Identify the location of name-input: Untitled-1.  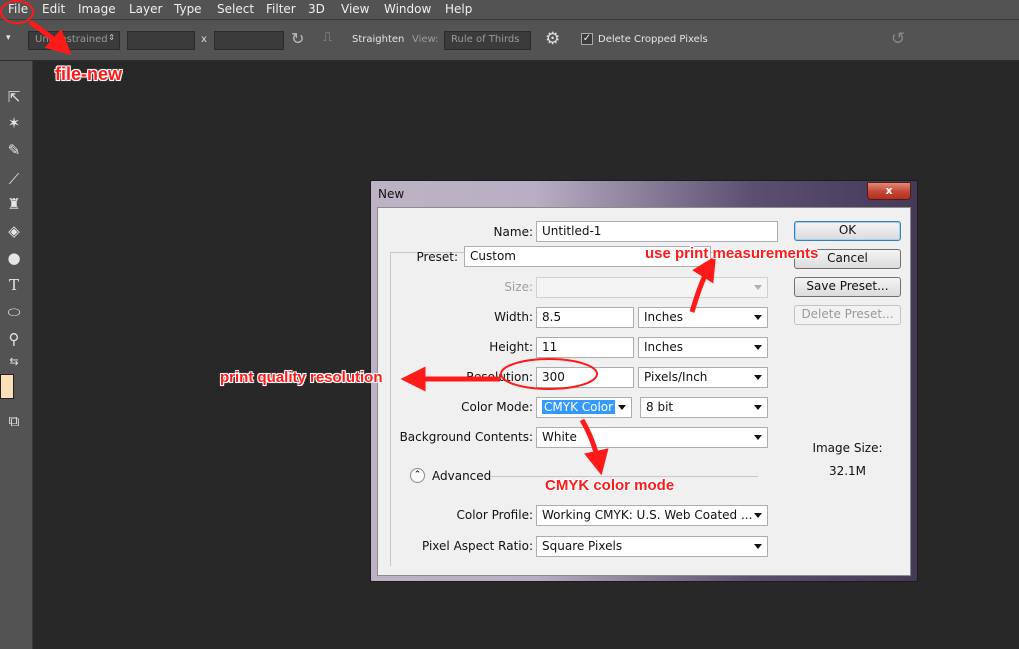
(657, 231).